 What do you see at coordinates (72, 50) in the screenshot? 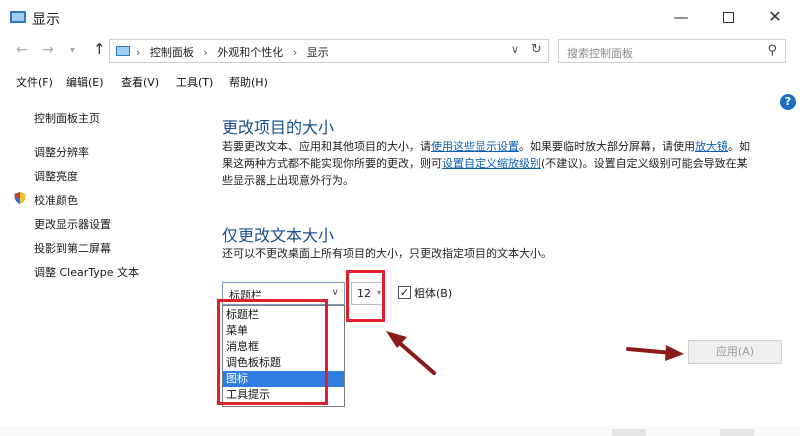
I see `recent-locations-button: ▾` at bounding box center [72, 50].